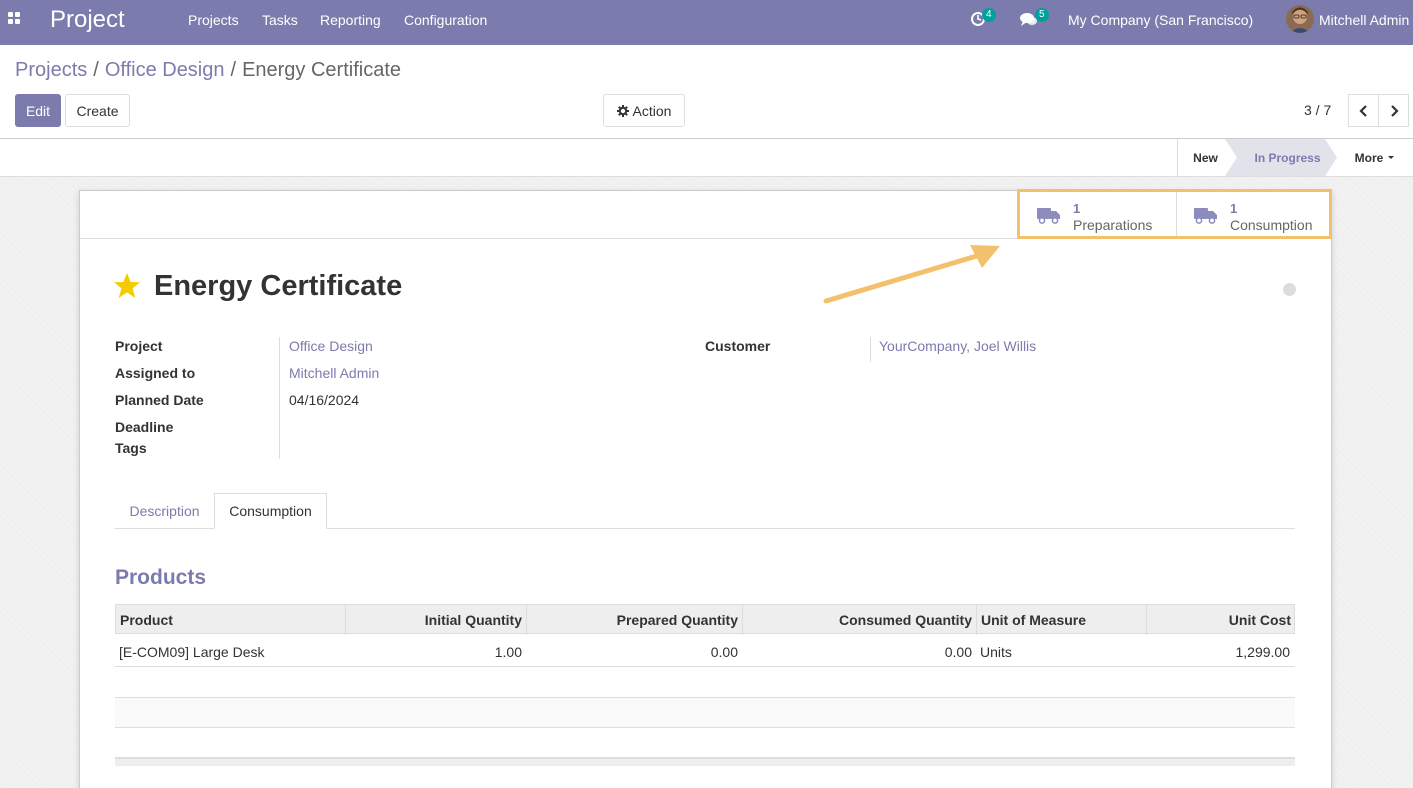 The height and width of the screenshot is (788, 1413). What do you see at coordinates (1263, 652) in the screenshot?
I see `cell-unit-cost: 1,299.00` at bounding box center [1263, 652].